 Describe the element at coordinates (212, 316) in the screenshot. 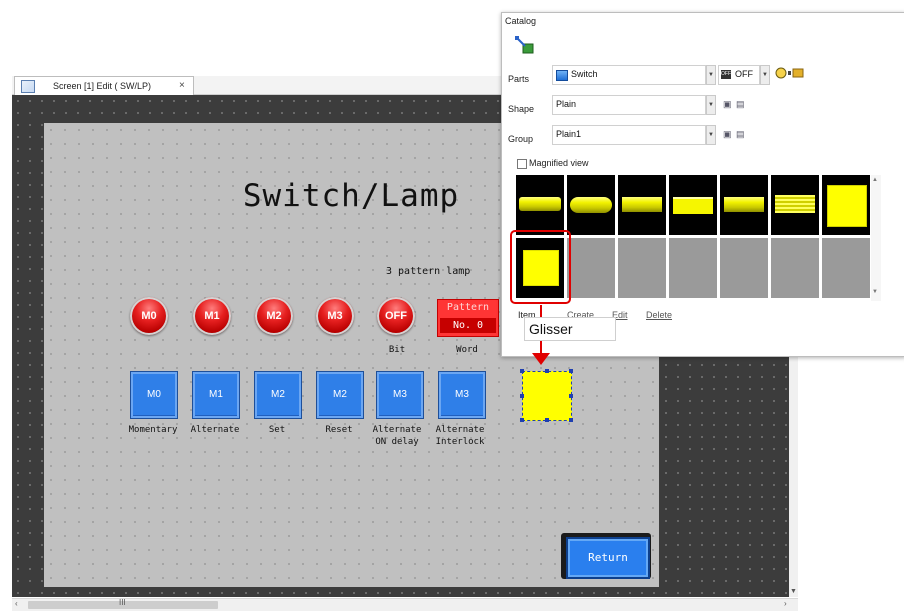

I see `lamp-m1: M1` at that location.